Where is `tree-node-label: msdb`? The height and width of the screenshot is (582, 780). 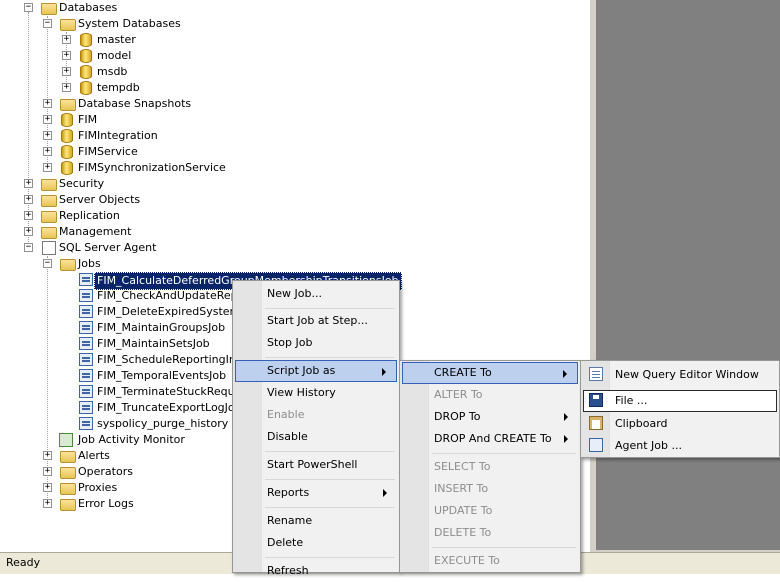
tree-node-label: msdb is located at coordinates (112, 71).